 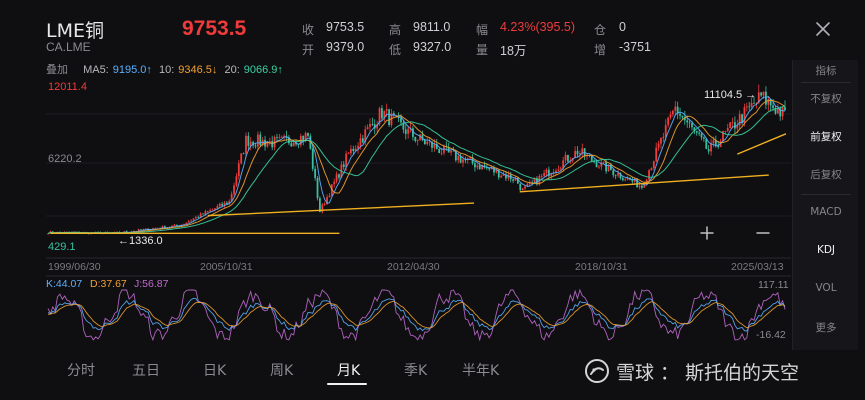 What do you see at coordinates (482, 50) in the screenshot?
I see `volume-label: 量` at bounding box center [482, 50].